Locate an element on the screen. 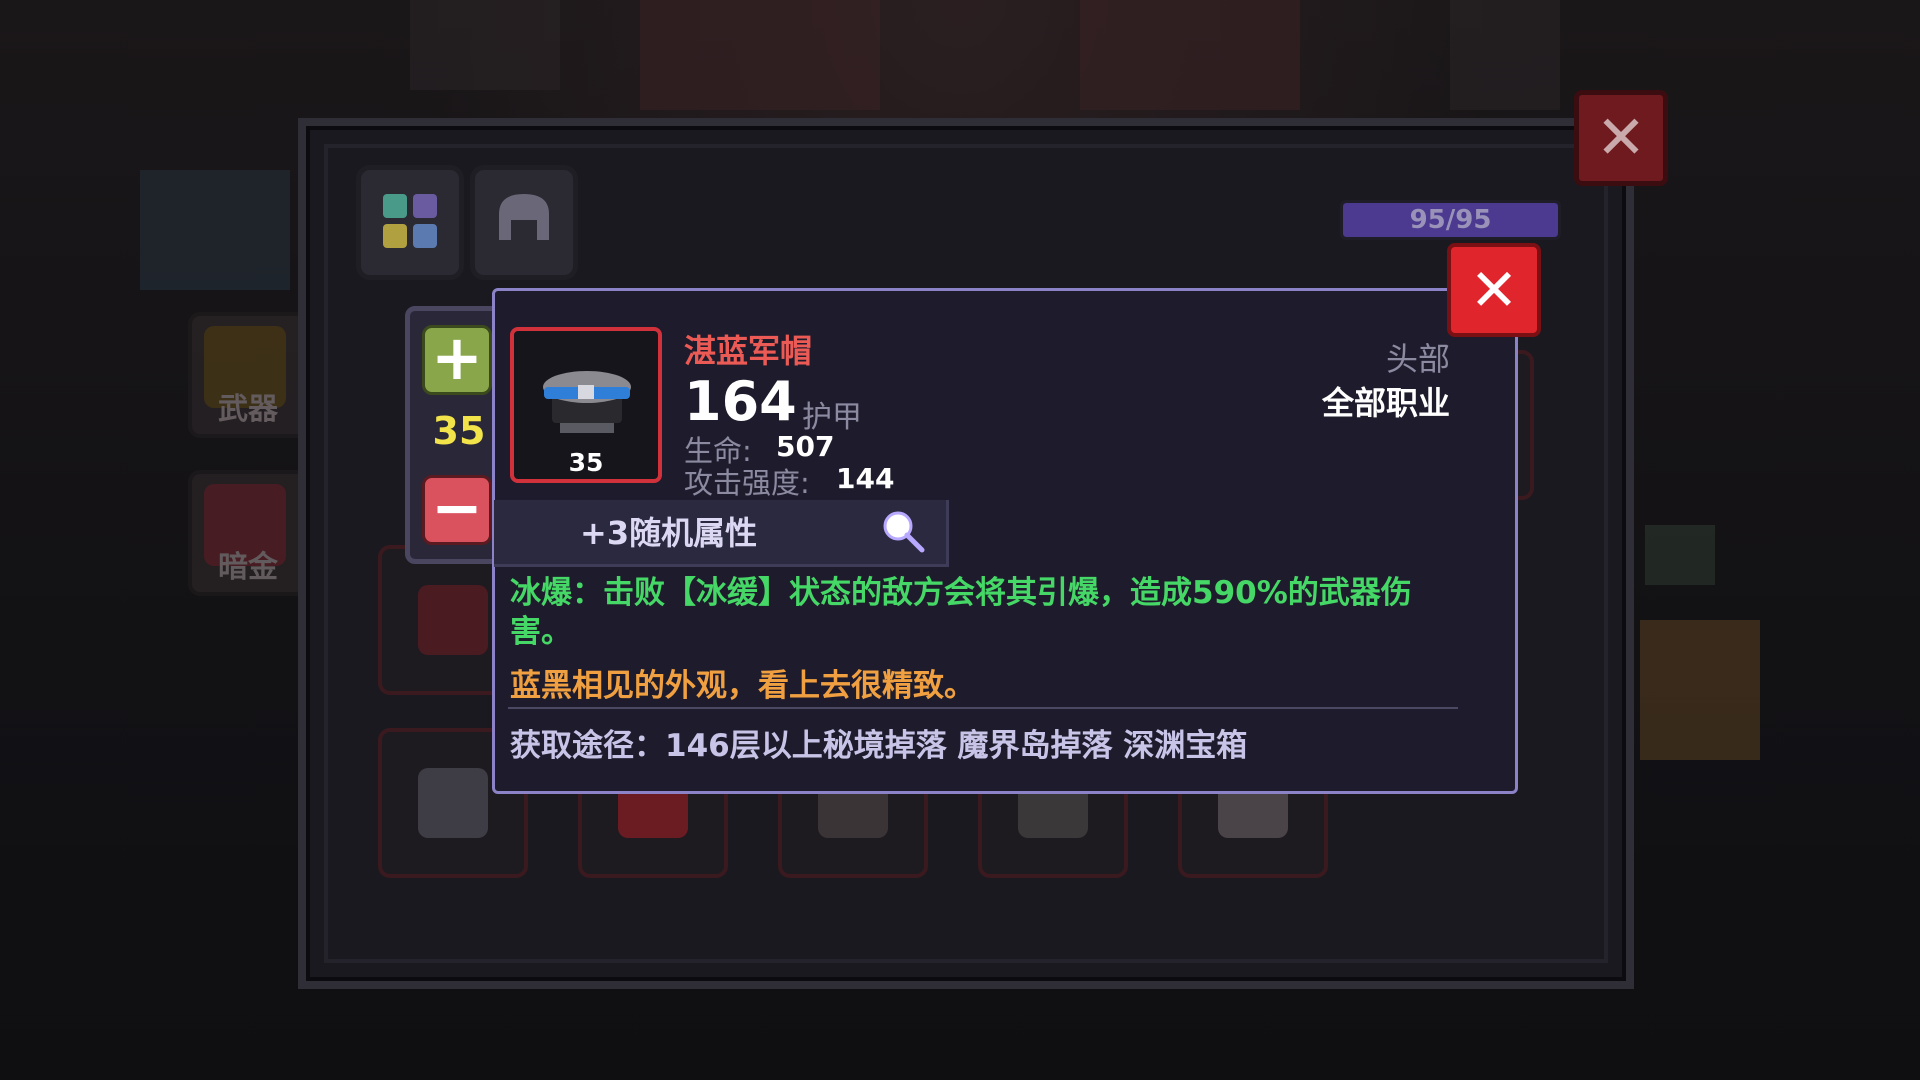  tooltip-close-button: ✕ is located at coordinates (1494, 290).